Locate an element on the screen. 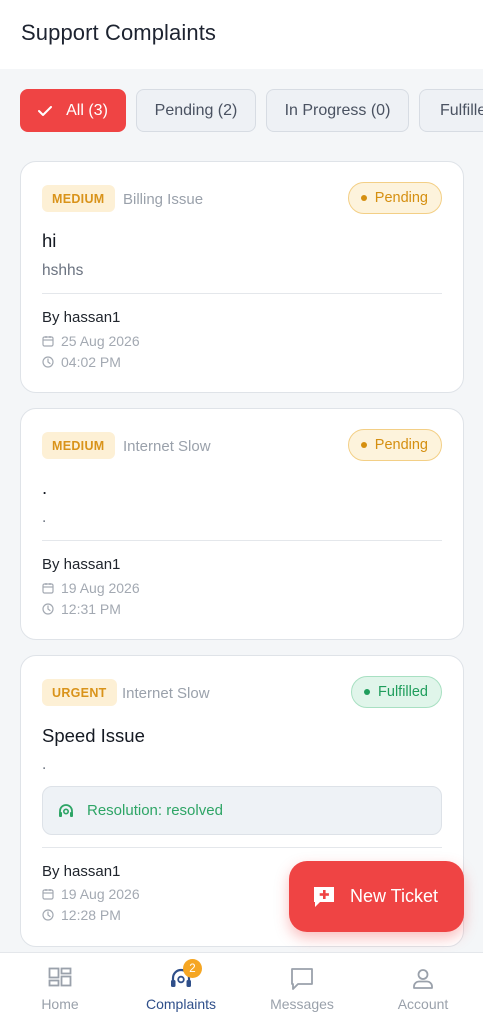  grid-icon is located at coordinates (60, 977).